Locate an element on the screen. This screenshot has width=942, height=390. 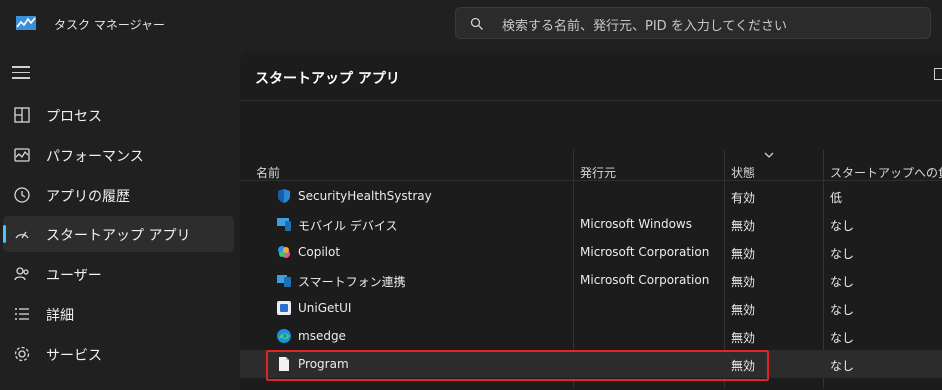
sidebar-item-app-history: アプリの履歴 is located at coordinates (118, 195).